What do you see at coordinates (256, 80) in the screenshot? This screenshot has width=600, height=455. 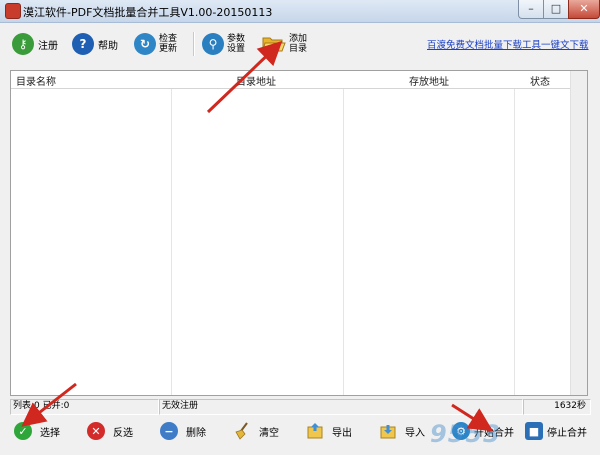 I see `column-header-path: 目录地址` at bounding box center [256, 80].